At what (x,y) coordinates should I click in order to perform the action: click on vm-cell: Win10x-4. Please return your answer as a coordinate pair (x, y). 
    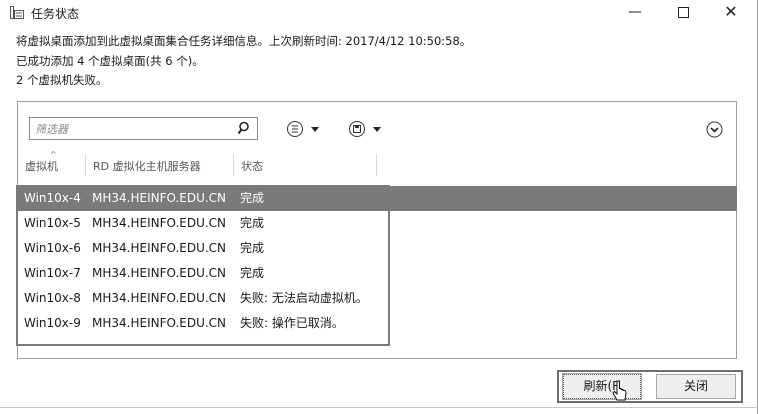
    Looking at the image, I should click on (52, 198).